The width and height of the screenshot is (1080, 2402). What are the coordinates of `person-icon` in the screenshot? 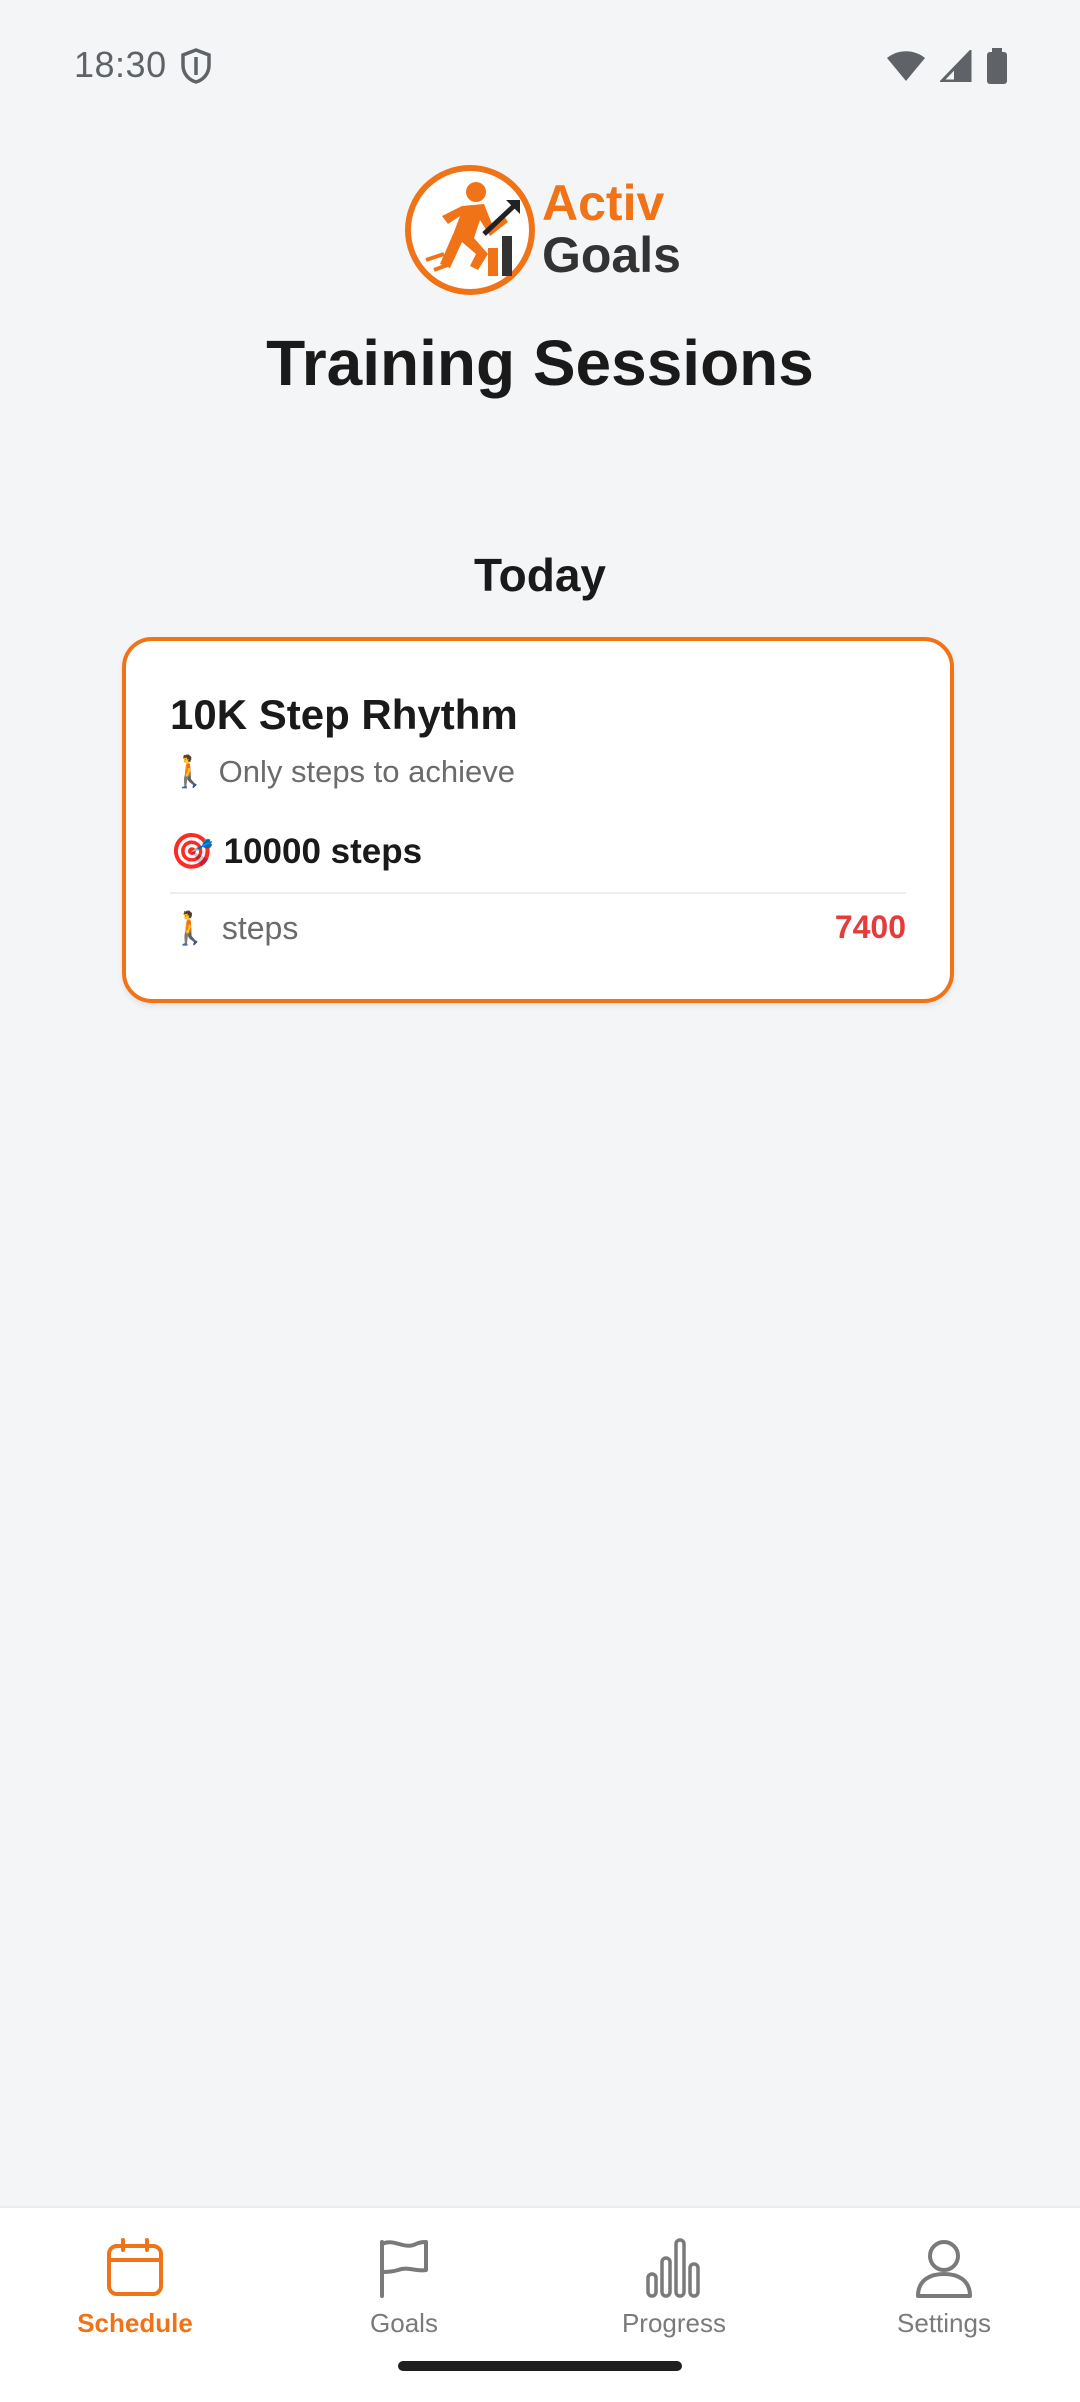 It's located at (944, 2269).